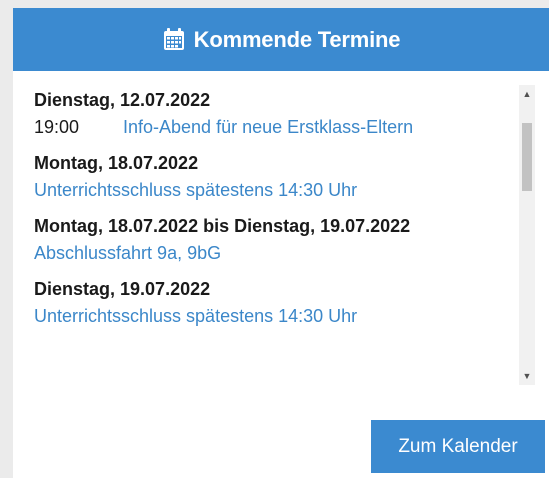  Describe the element at coordinates (268, 127) in the screenshot. I see `event-link: Info-Abend für neue Erstklass-Eltern` at that location.